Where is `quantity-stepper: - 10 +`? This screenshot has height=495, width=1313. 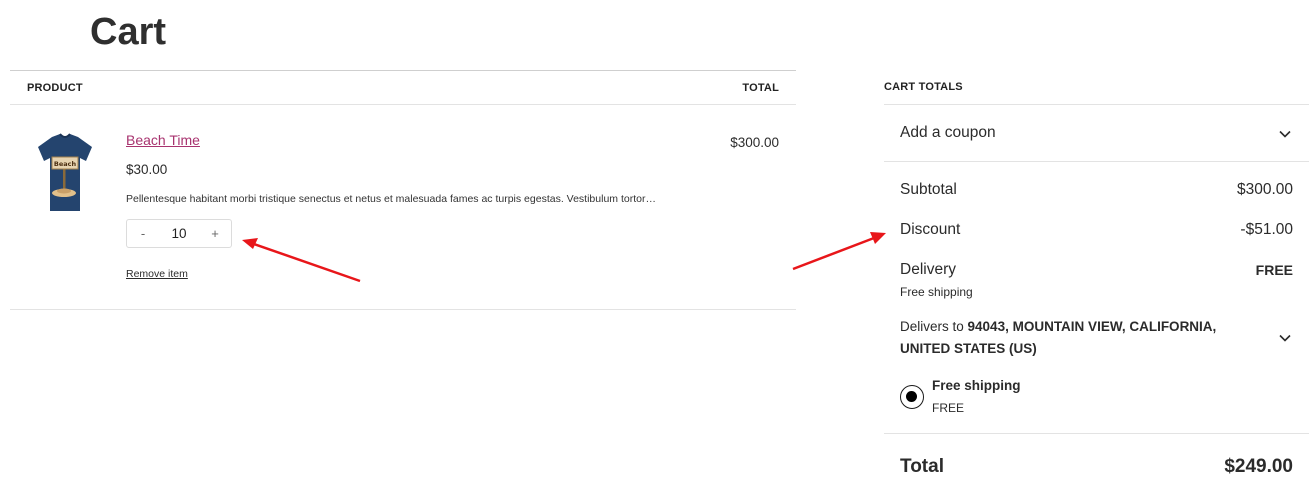 quantity-stepper: - 10 + is located at coordinates (179, 233).